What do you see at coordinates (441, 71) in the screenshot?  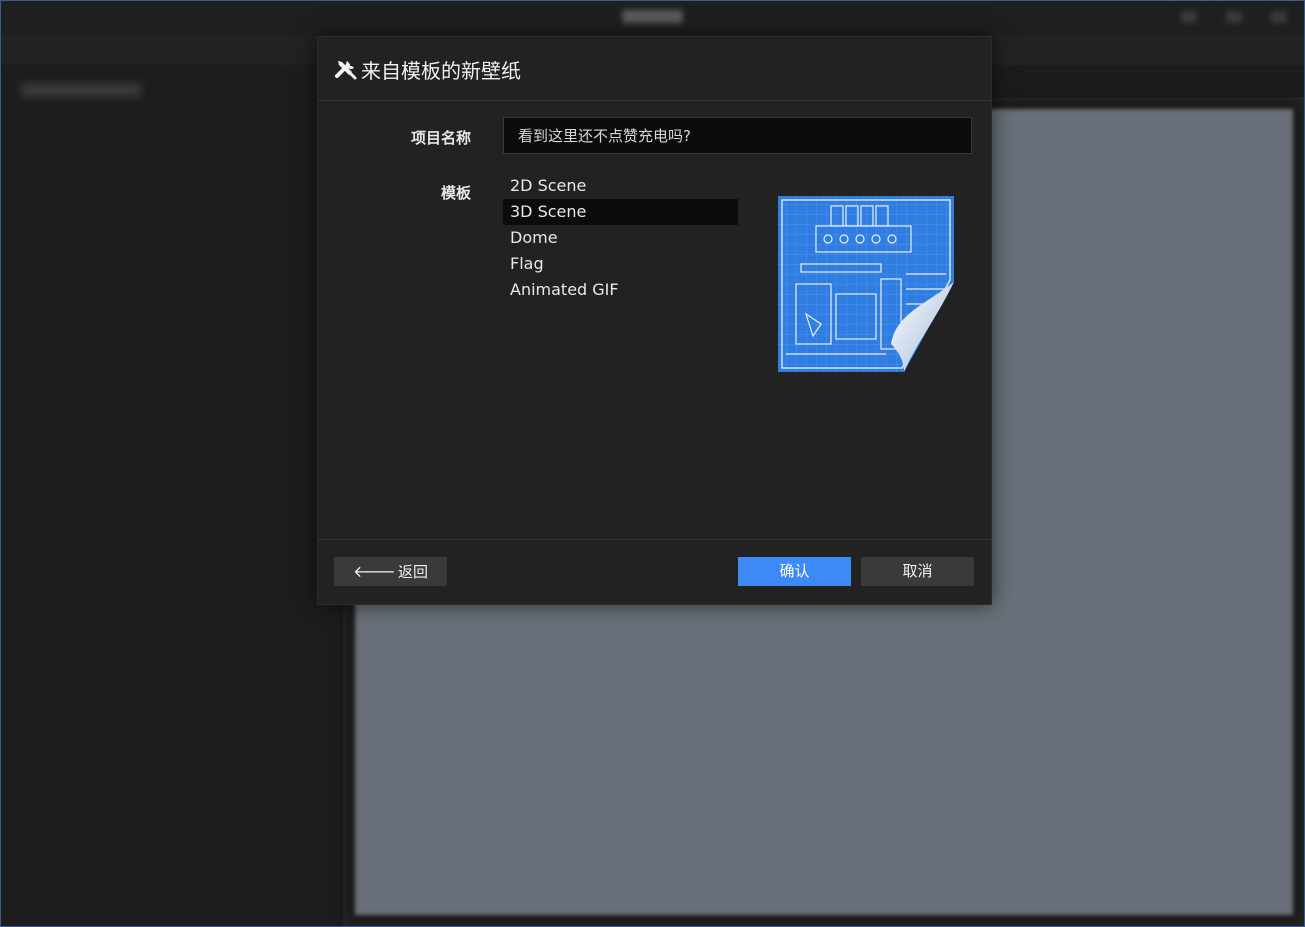 I see `dialog-title: 来自模板的新壁纸` at bounding box center [441, 71].